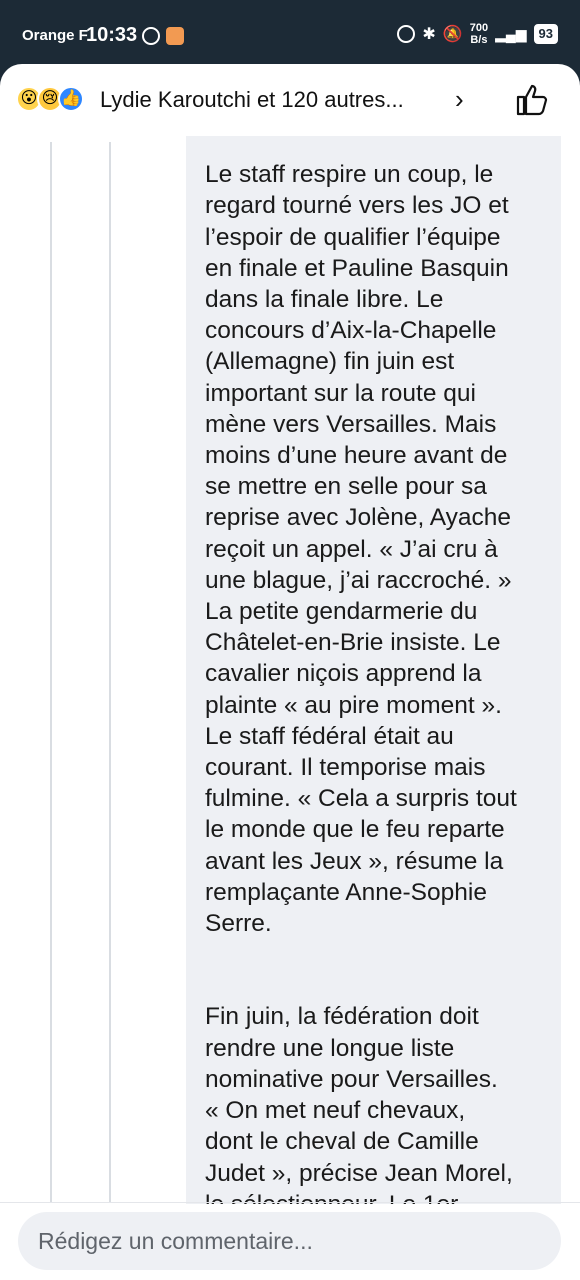  I want to click on battery-indicator: 93, so click(545, 34).